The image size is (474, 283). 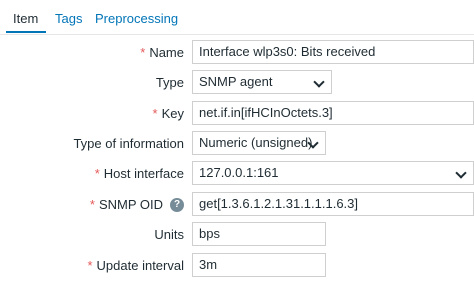 I want to click on type-of-information-label: Type of information, so click(x=128, y=143).